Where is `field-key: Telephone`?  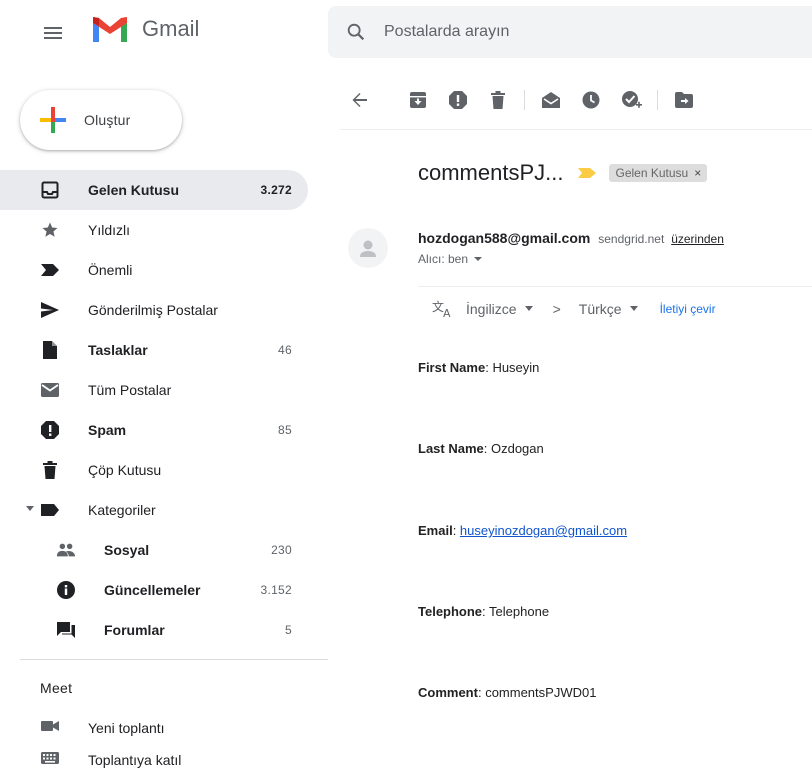
field-key: Telephone is located at coordinates (450, 611).